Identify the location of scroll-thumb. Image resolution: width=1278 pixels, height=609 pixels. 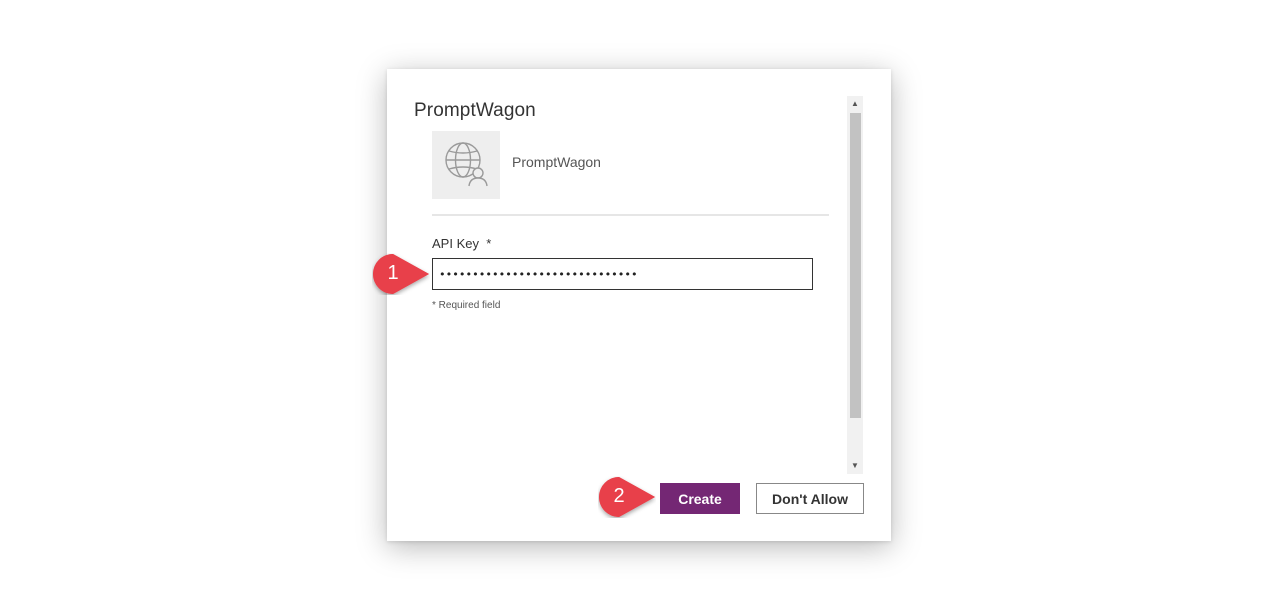
(855, 265).